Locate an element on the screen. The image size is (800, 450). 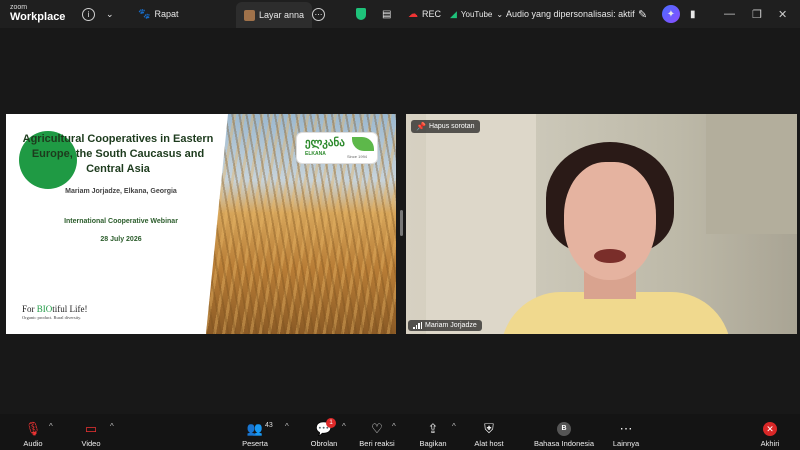
more-button: ⋯ Lainnya is located at coordinates (626, 433).